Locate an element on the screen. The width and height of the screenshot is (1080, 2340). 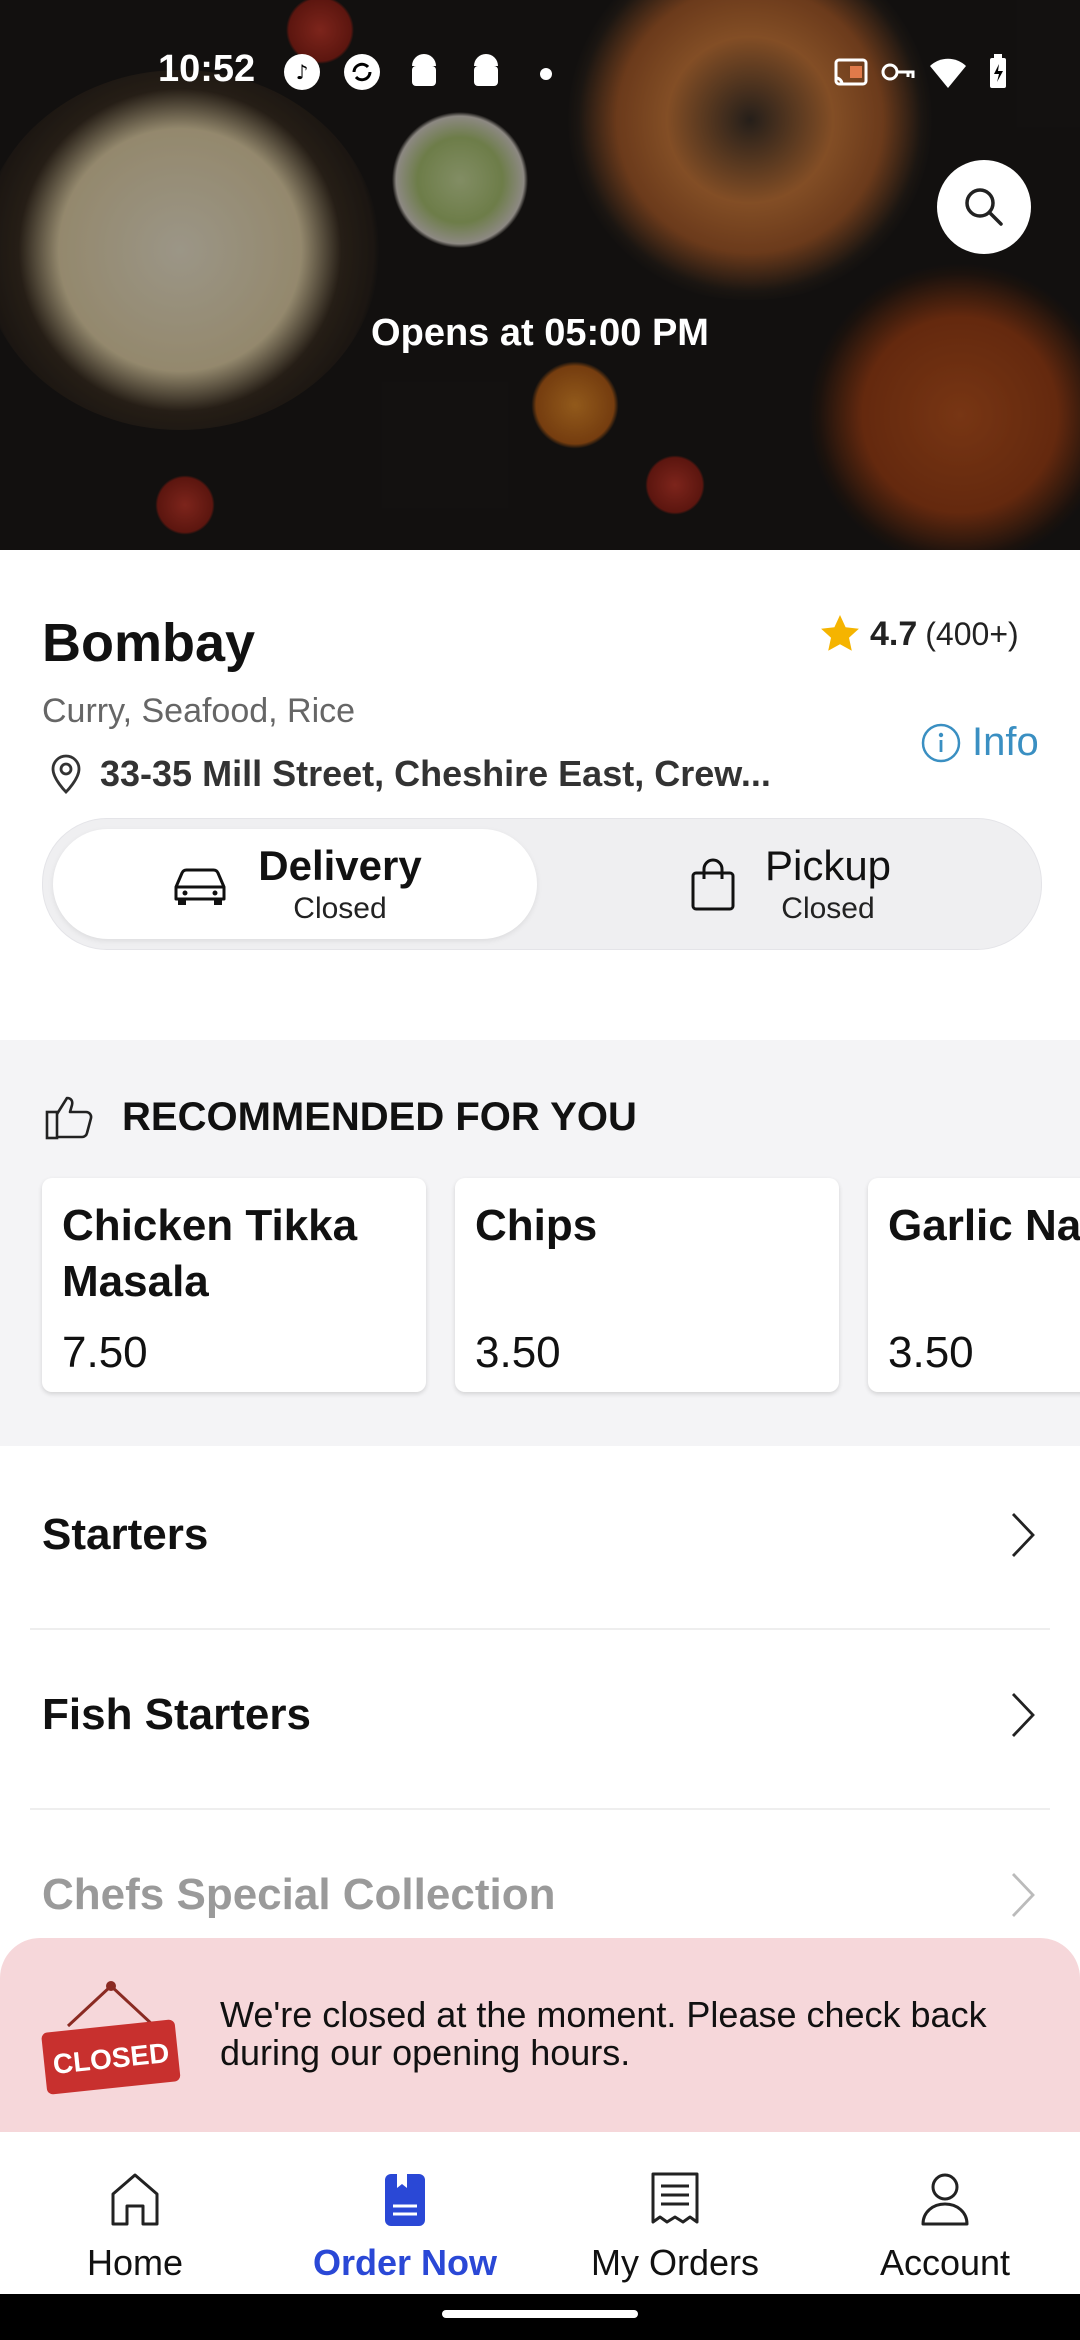
pickup-label: Pickup is located at coordinates (828, 865).